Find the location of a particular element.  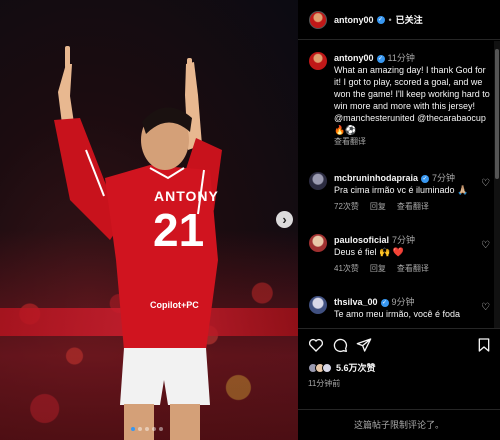

comment-text: Te amo meu irmão, você é foda is located at coordinates (397, 314).